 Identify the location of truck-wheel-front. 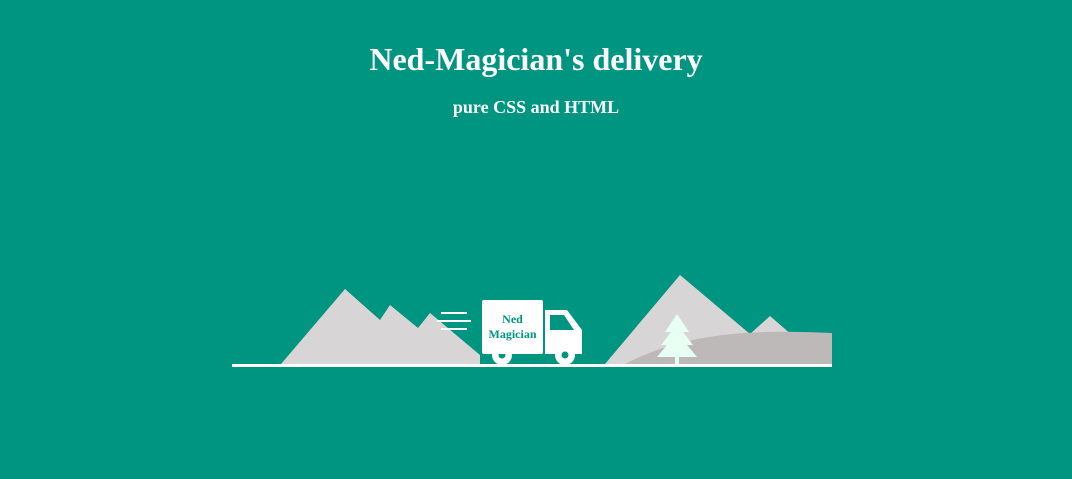
(565, 355).